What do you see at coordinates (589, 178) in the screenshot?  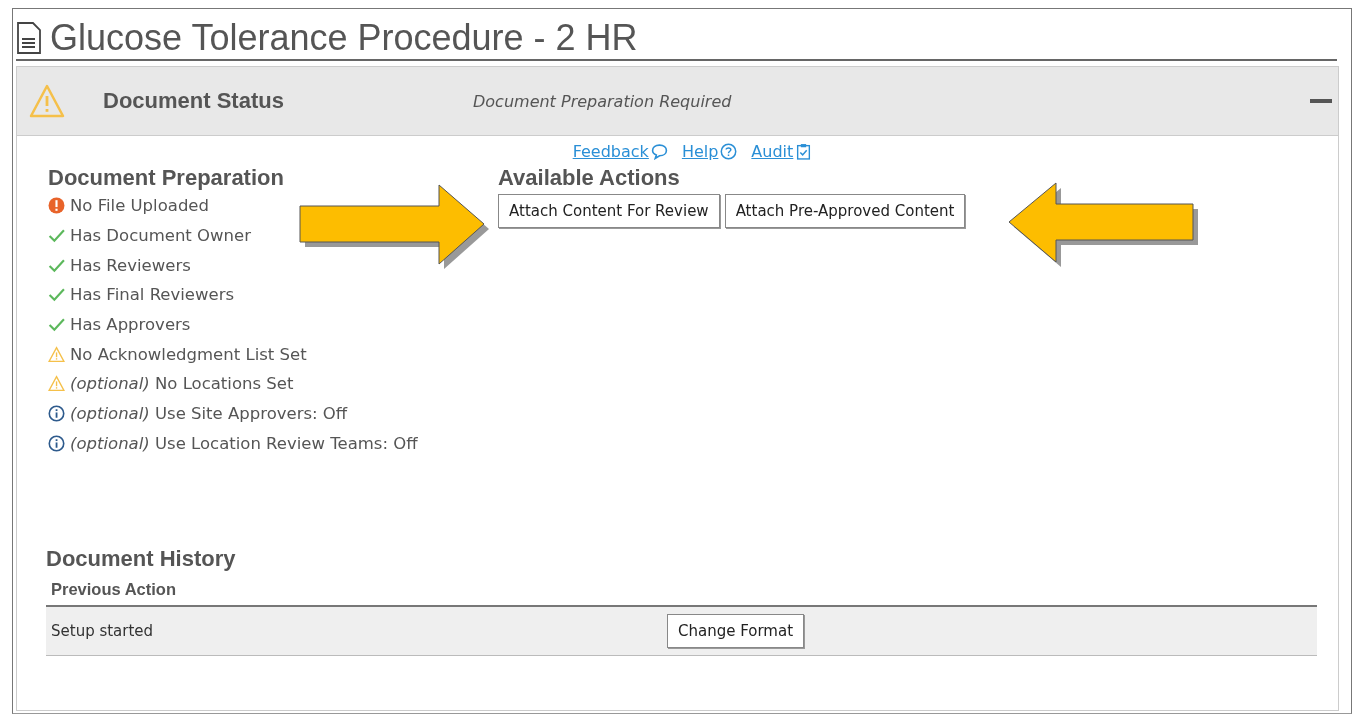 I see `section-heading: Available Actions` at bounding box center [589, 178].